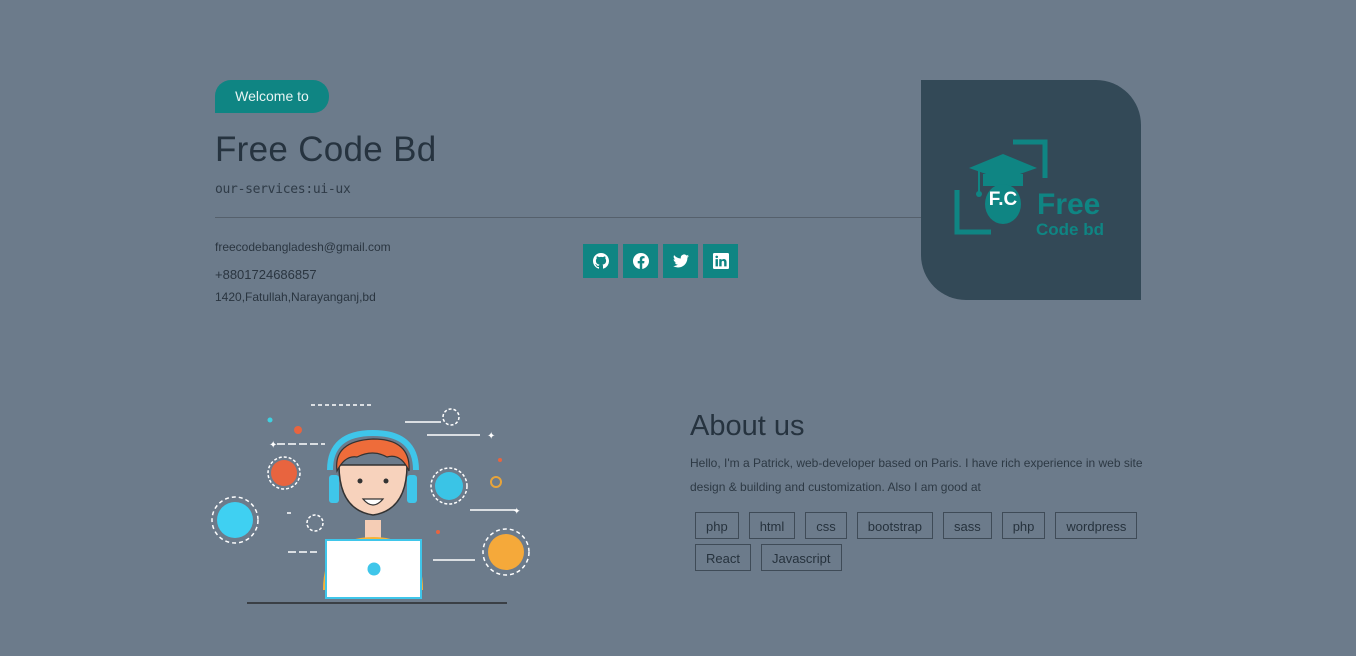 The height and width of the screenshot is (656, 1356). What do you see at coordinates (894, 525) in the screenshot?
I see `skill-tag-bootstrap: bootstrap` at bounding box center [894, 525].